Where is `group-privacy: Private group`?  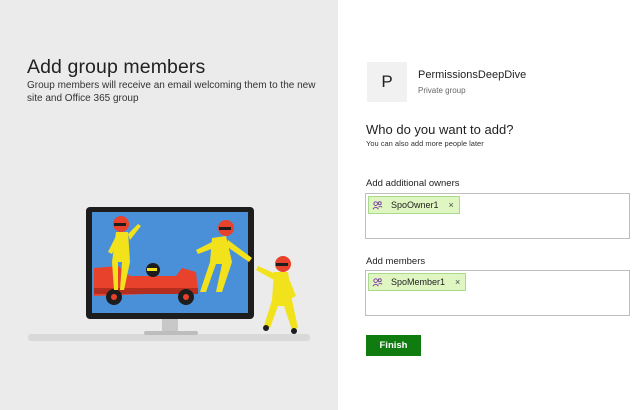
group-privacy: Private group is located at coordinates (442, 90).